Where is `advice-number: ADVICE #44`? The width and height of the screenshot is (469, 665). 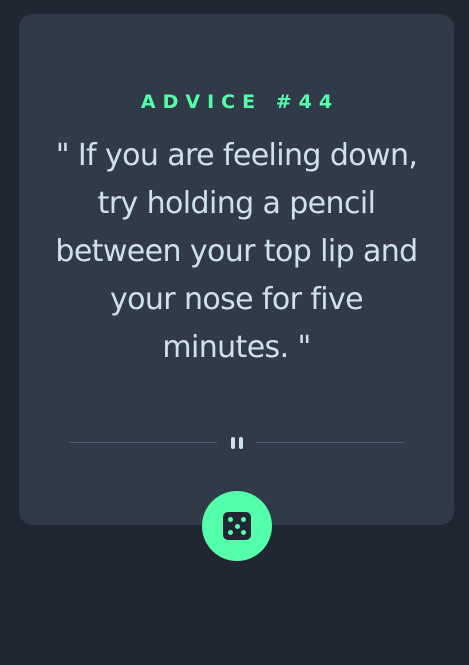 advice-number: ADVICE #44 is located at coordinates (240, 102).